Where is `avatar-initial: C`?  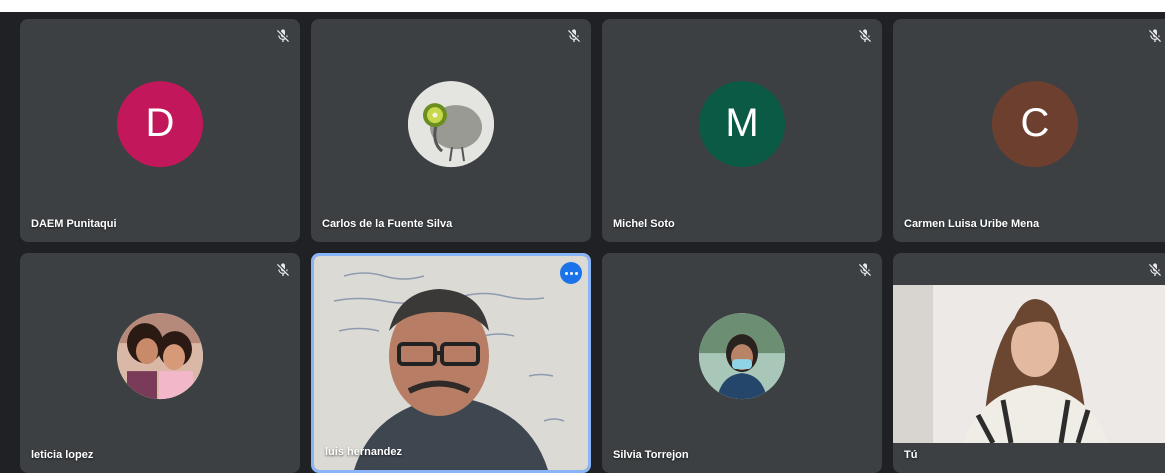 avatar-initial: C is located at coordinates (1035, 123).